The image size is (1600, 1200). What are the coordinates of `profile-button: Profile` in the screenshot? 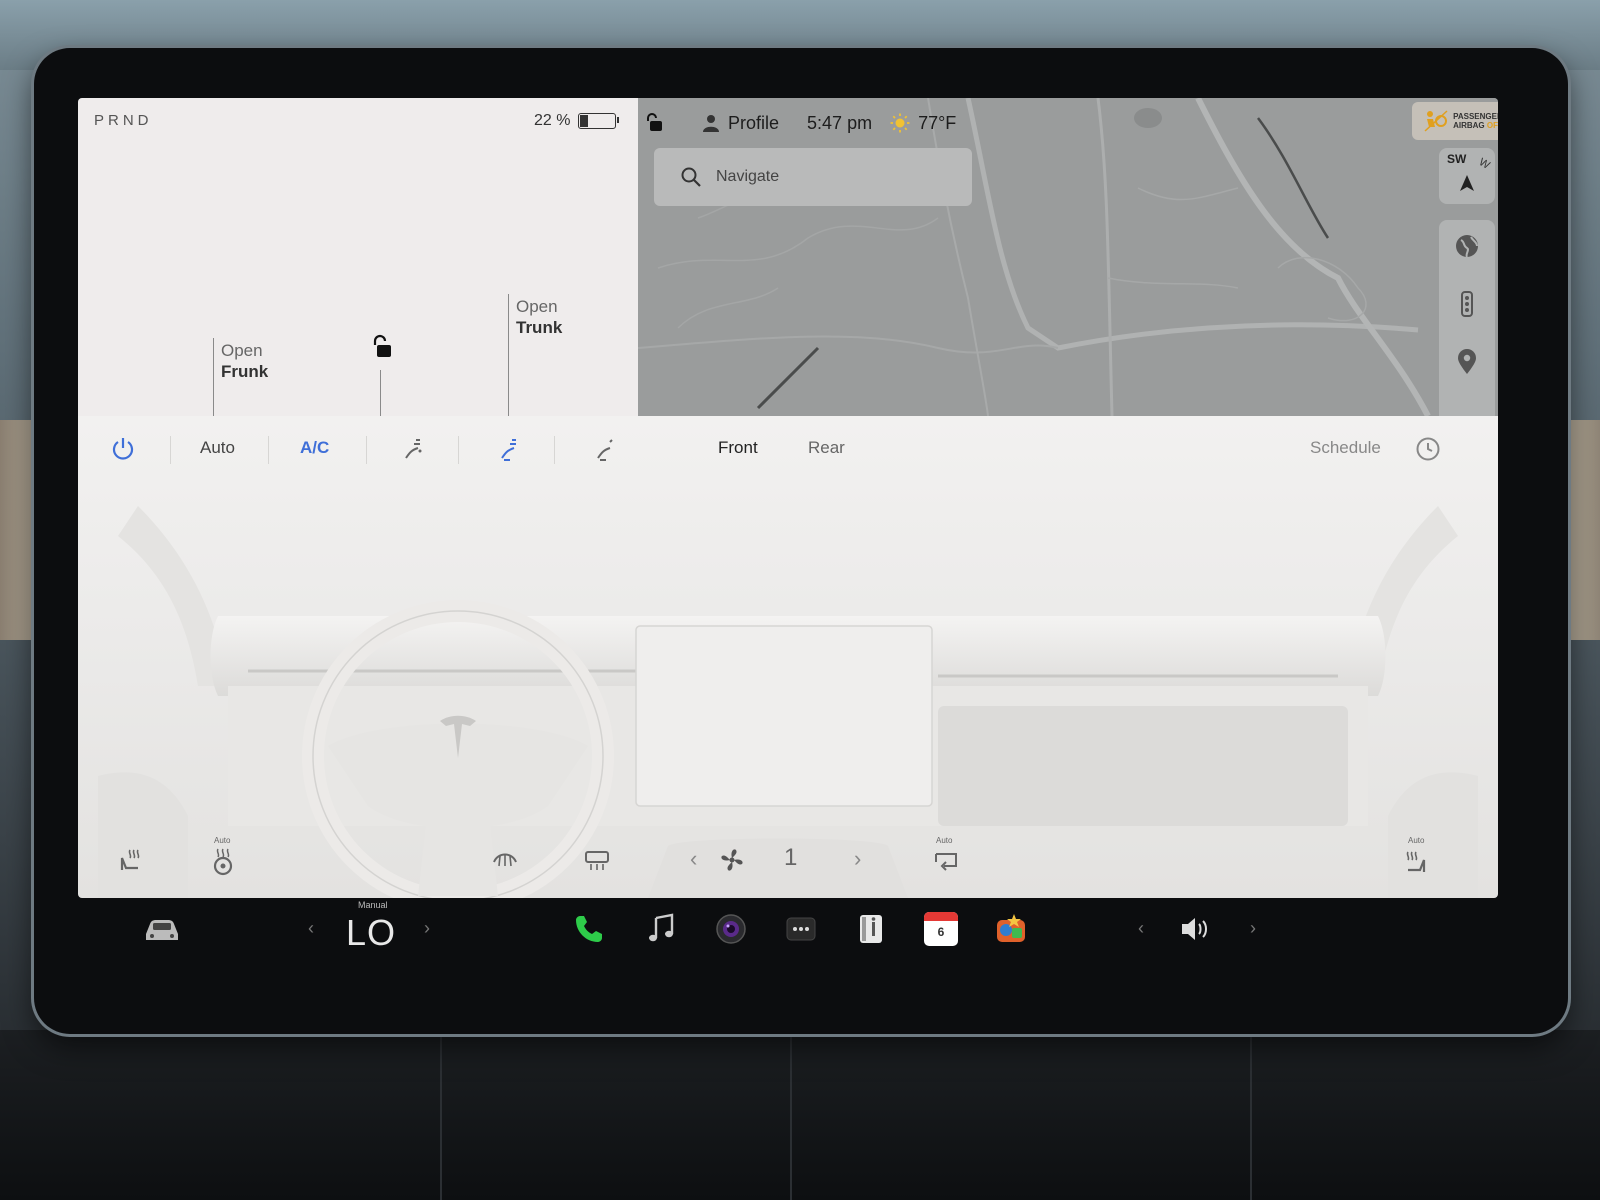 It's located at (740, 123).